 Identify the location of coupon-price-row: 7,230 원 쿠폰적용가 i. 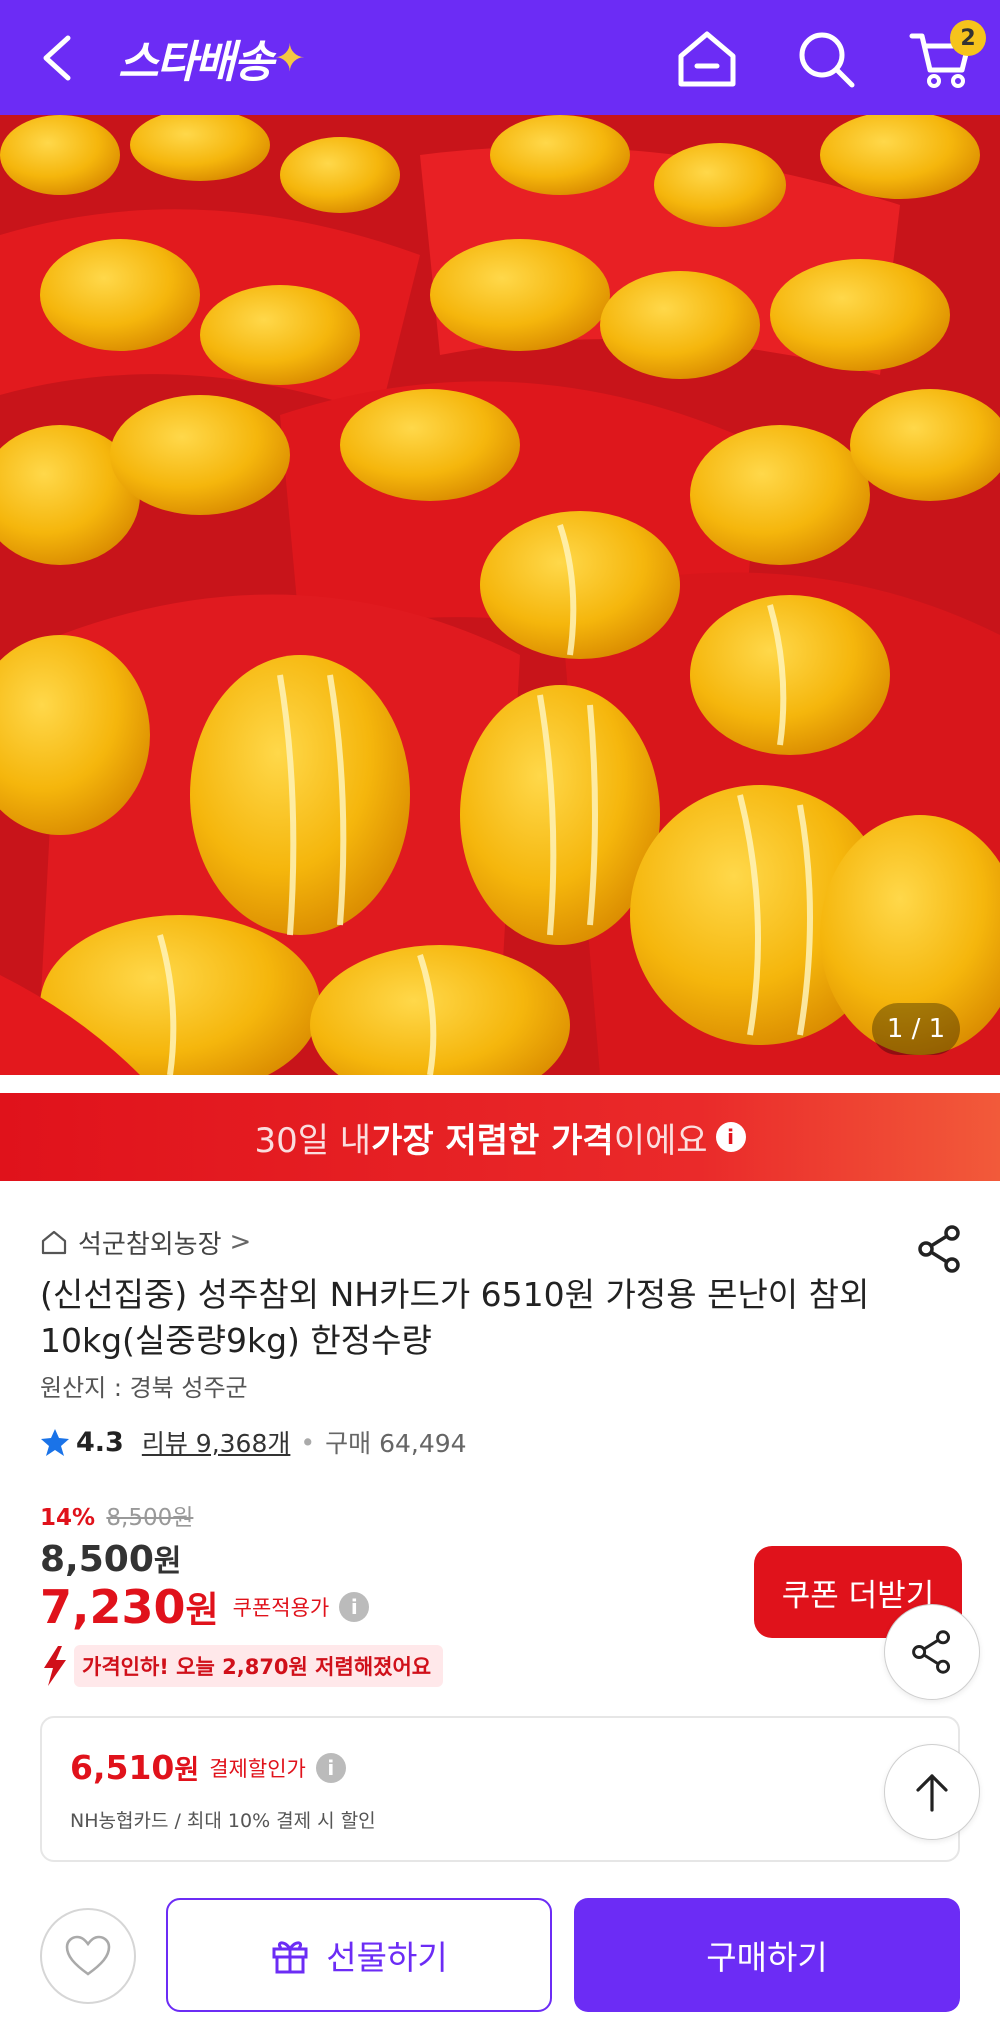
(205, 1607).